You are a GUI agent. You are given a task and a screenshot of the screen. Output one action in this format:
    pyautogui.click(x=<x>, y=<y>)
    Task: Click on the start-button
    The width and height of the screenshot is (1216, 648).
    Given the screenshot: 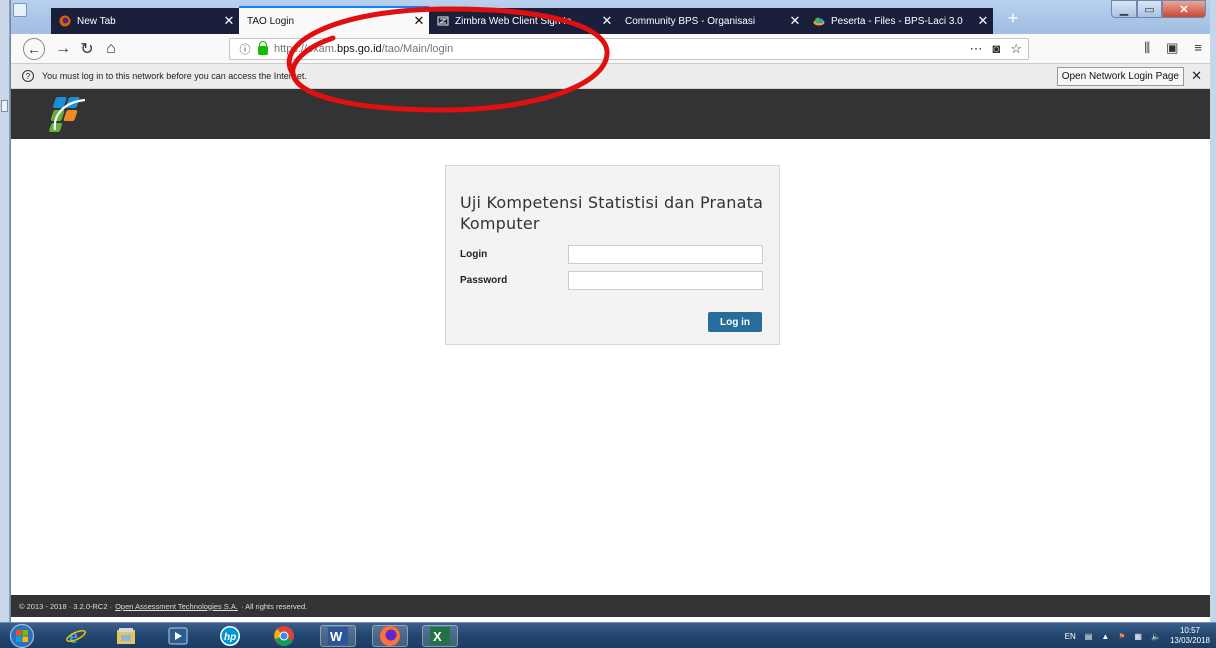 What is the action you would take?
    pyautogui.click(x=22, y=635)
    